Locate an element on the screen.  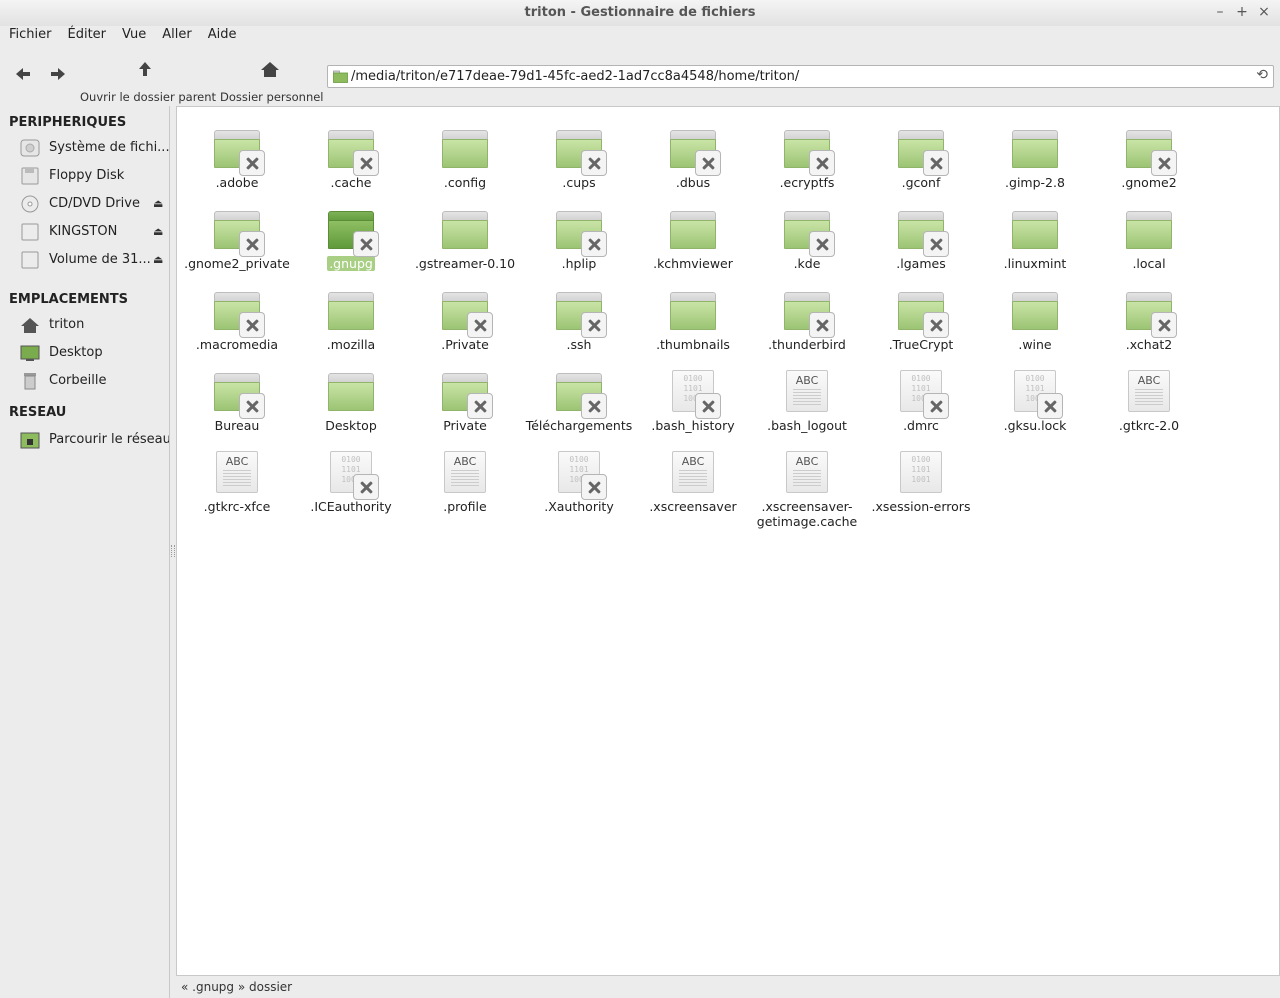
file-item: .local is located at coordinates (1149, 243).